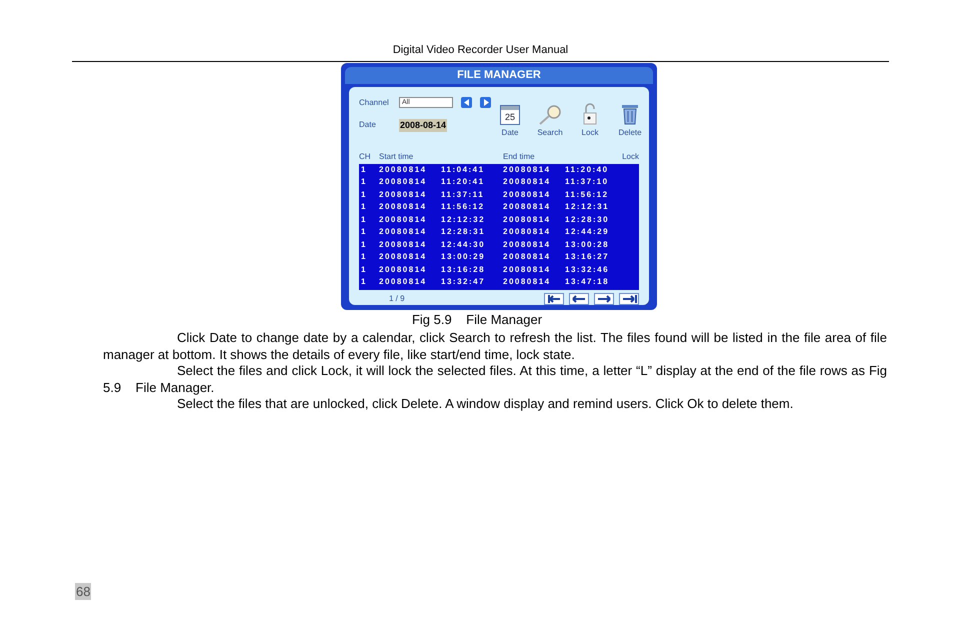  Describe the element at coordinates (463, 182) in the screenshot. I see `start-time-cell-text: 11:20:41` at that location.